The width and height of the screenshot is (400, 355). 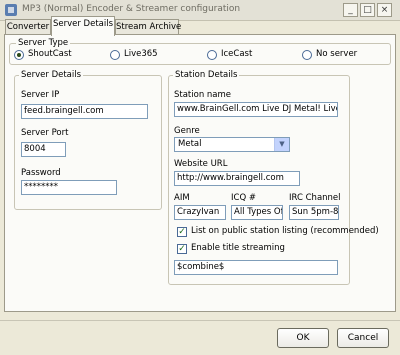 What do you see at coordinates (40, 95) in the screenshot?
I see `server-ip-label: Server IP` at bounding box center [40, 95].